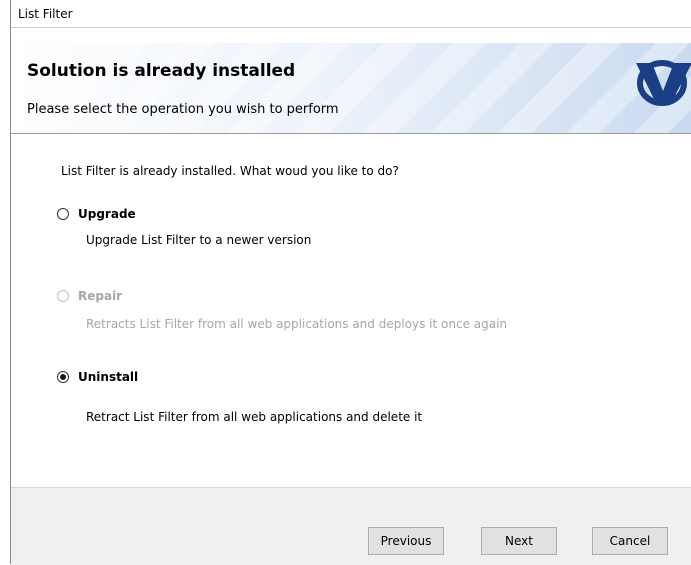 The image size is (691, 565). I want to click on repair-radio, so click(63, 296).